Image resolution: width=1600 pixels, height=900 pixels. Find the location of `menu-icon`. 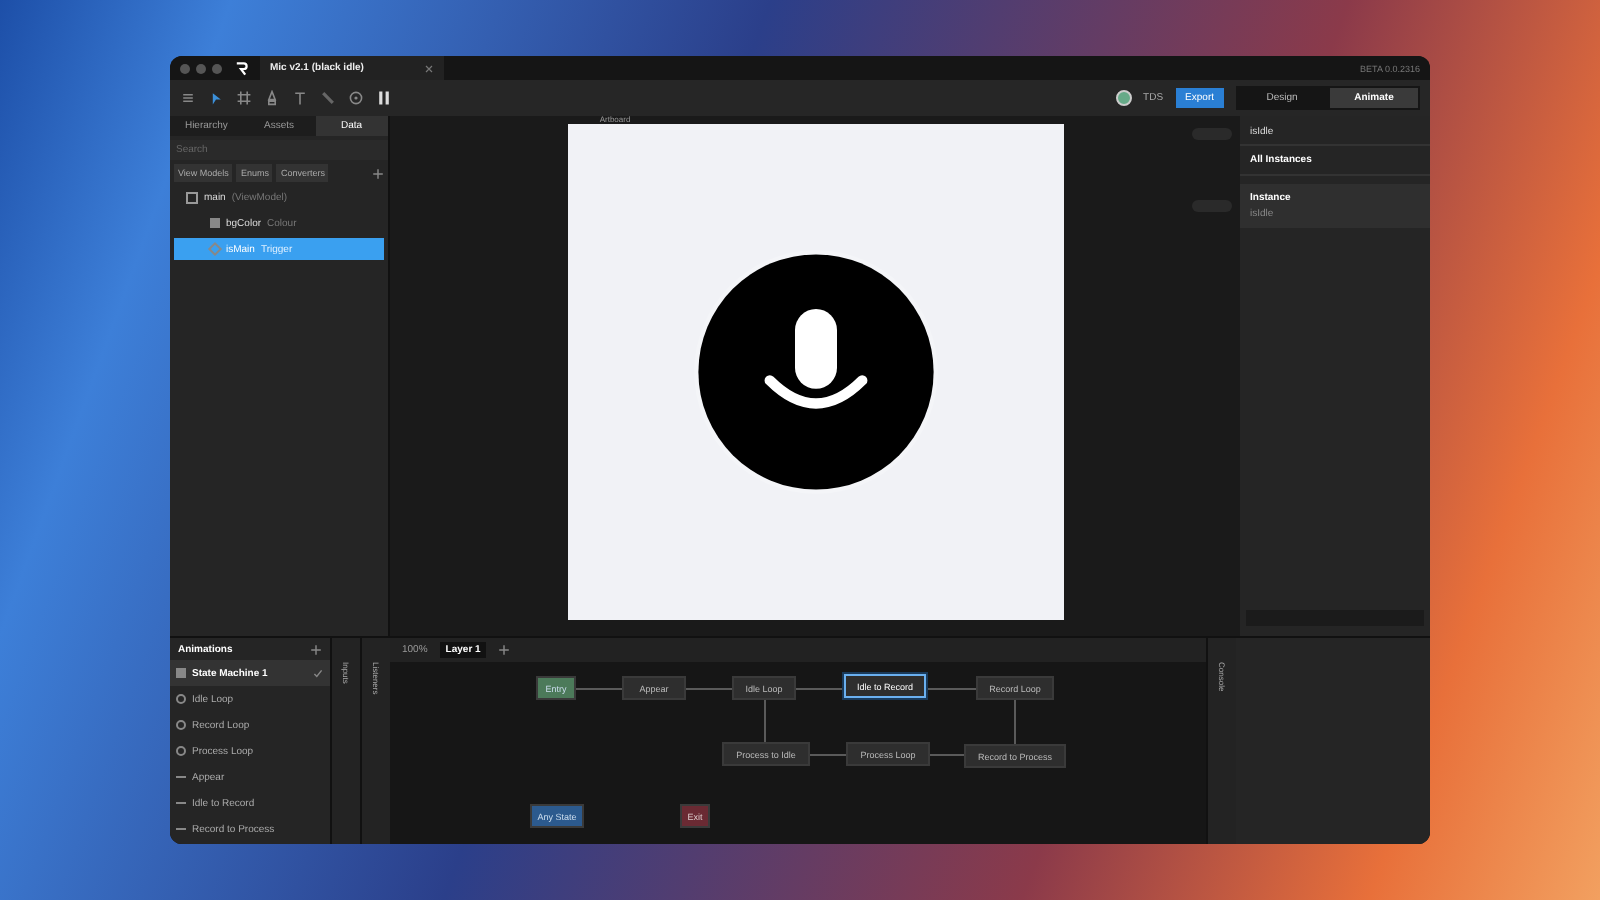

menu-icon is located at coordinates (188, 98).